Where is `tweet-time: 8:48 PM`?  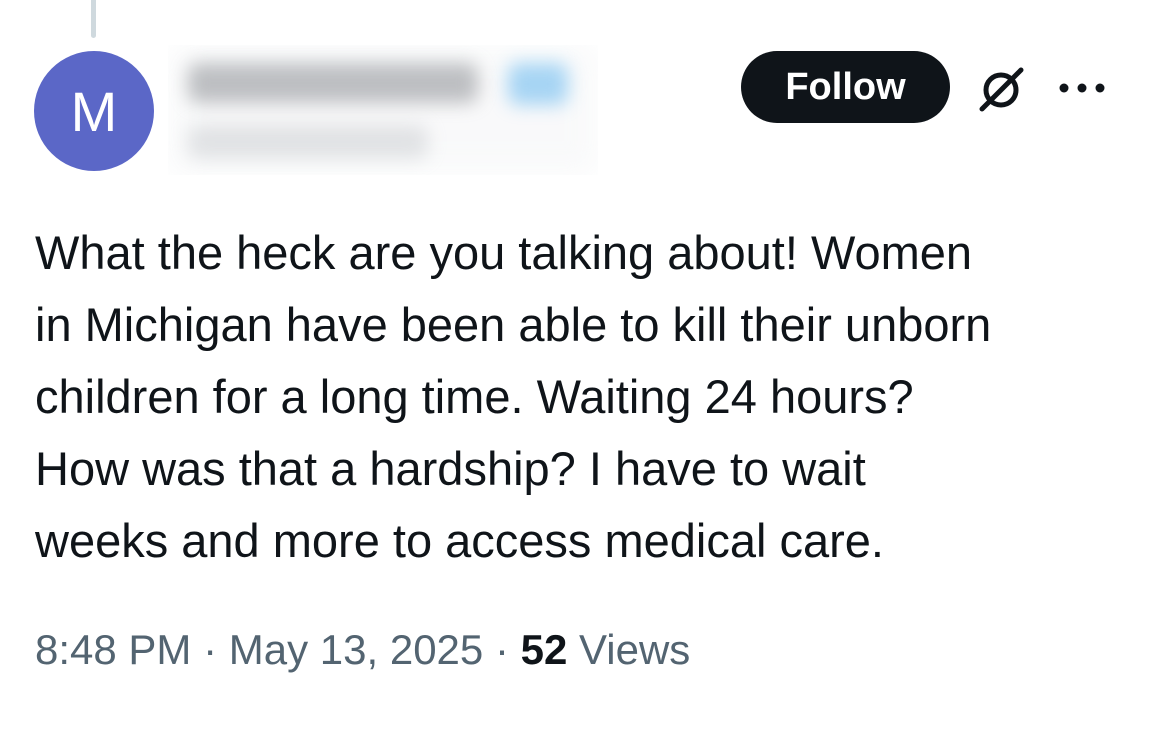 tweet-time: 8:48 PM is located at coordinates (113, 649).